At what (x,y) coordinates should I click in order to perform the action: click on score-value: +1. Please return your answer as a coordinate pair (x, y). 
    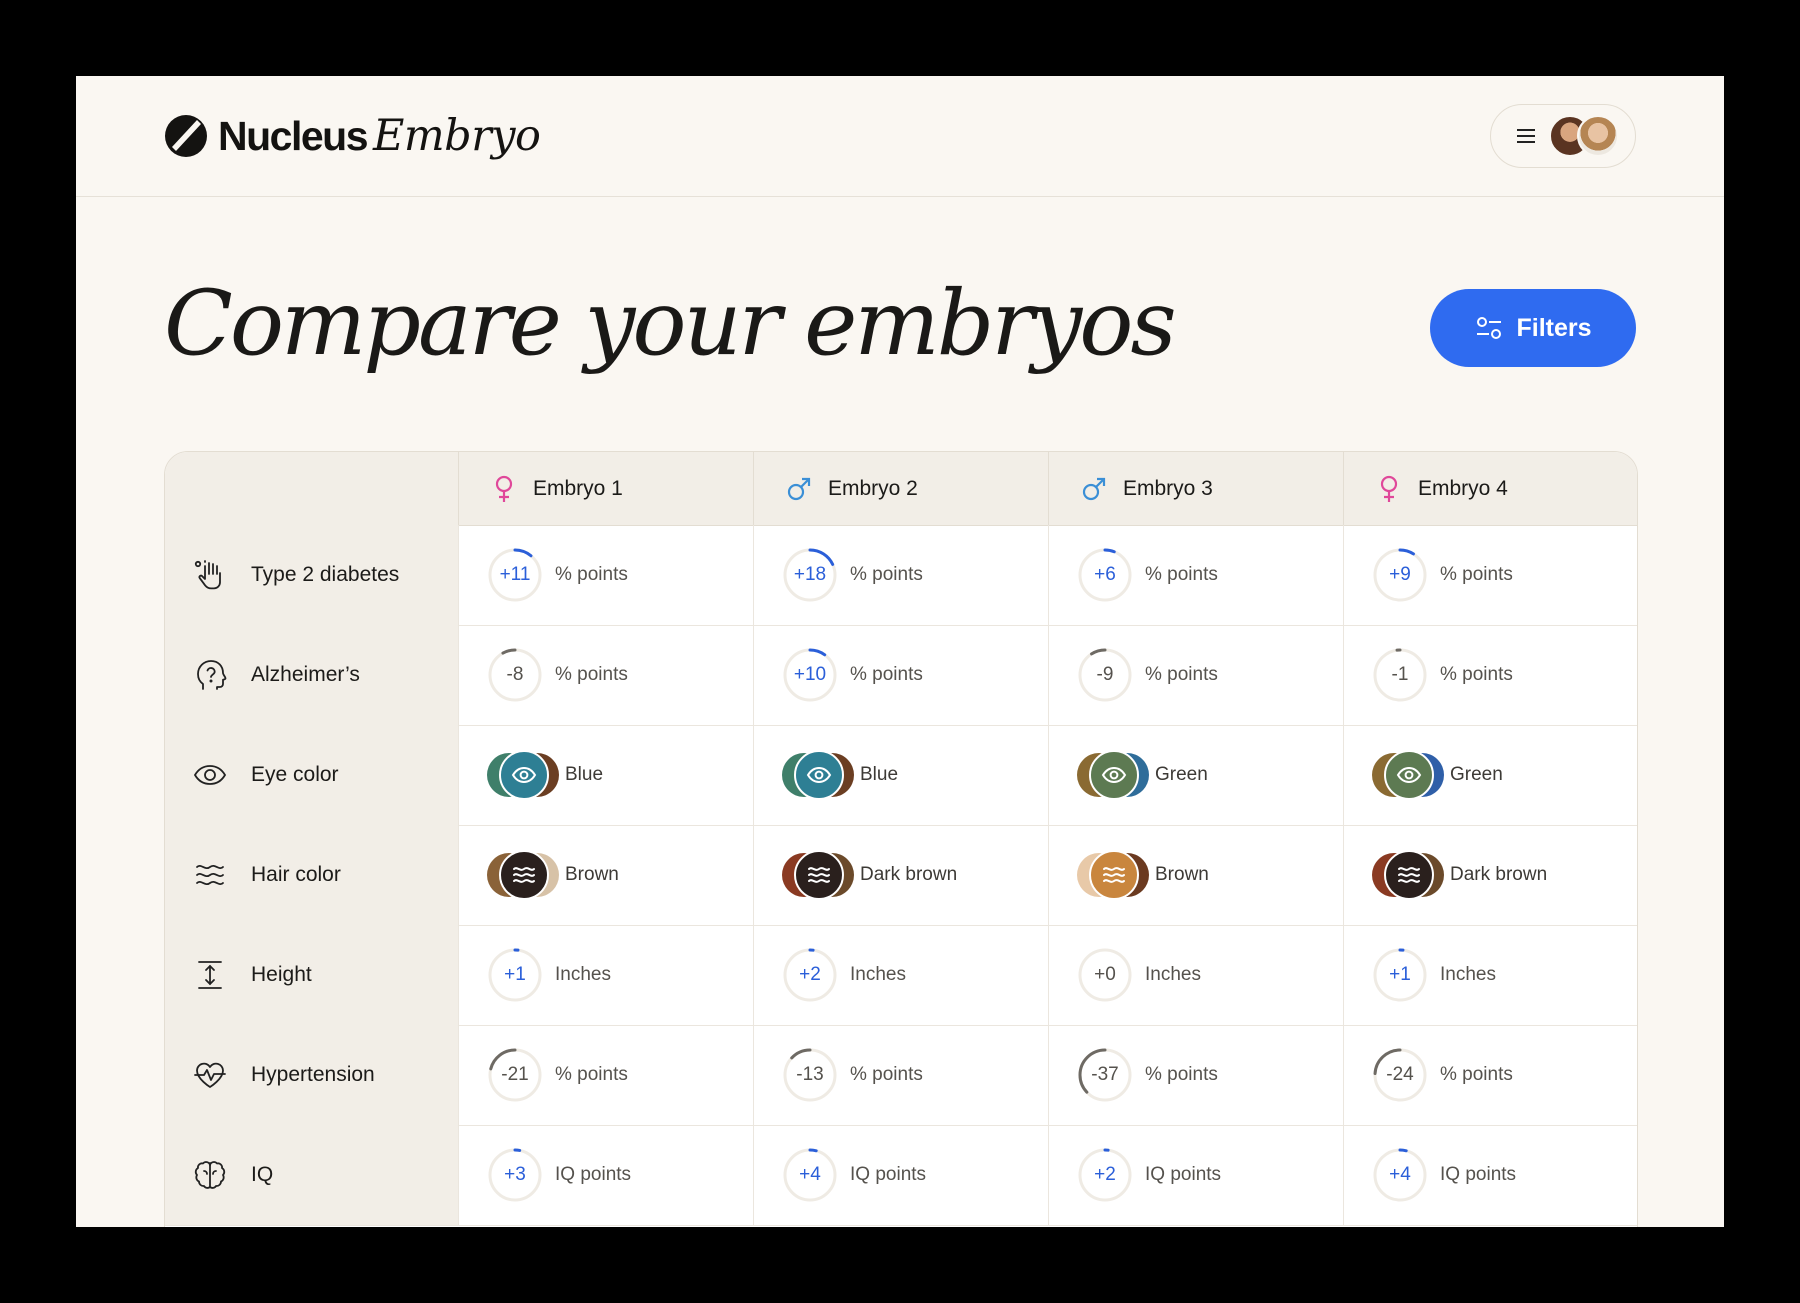
    Looking at the image, I should click on (1400, 974).